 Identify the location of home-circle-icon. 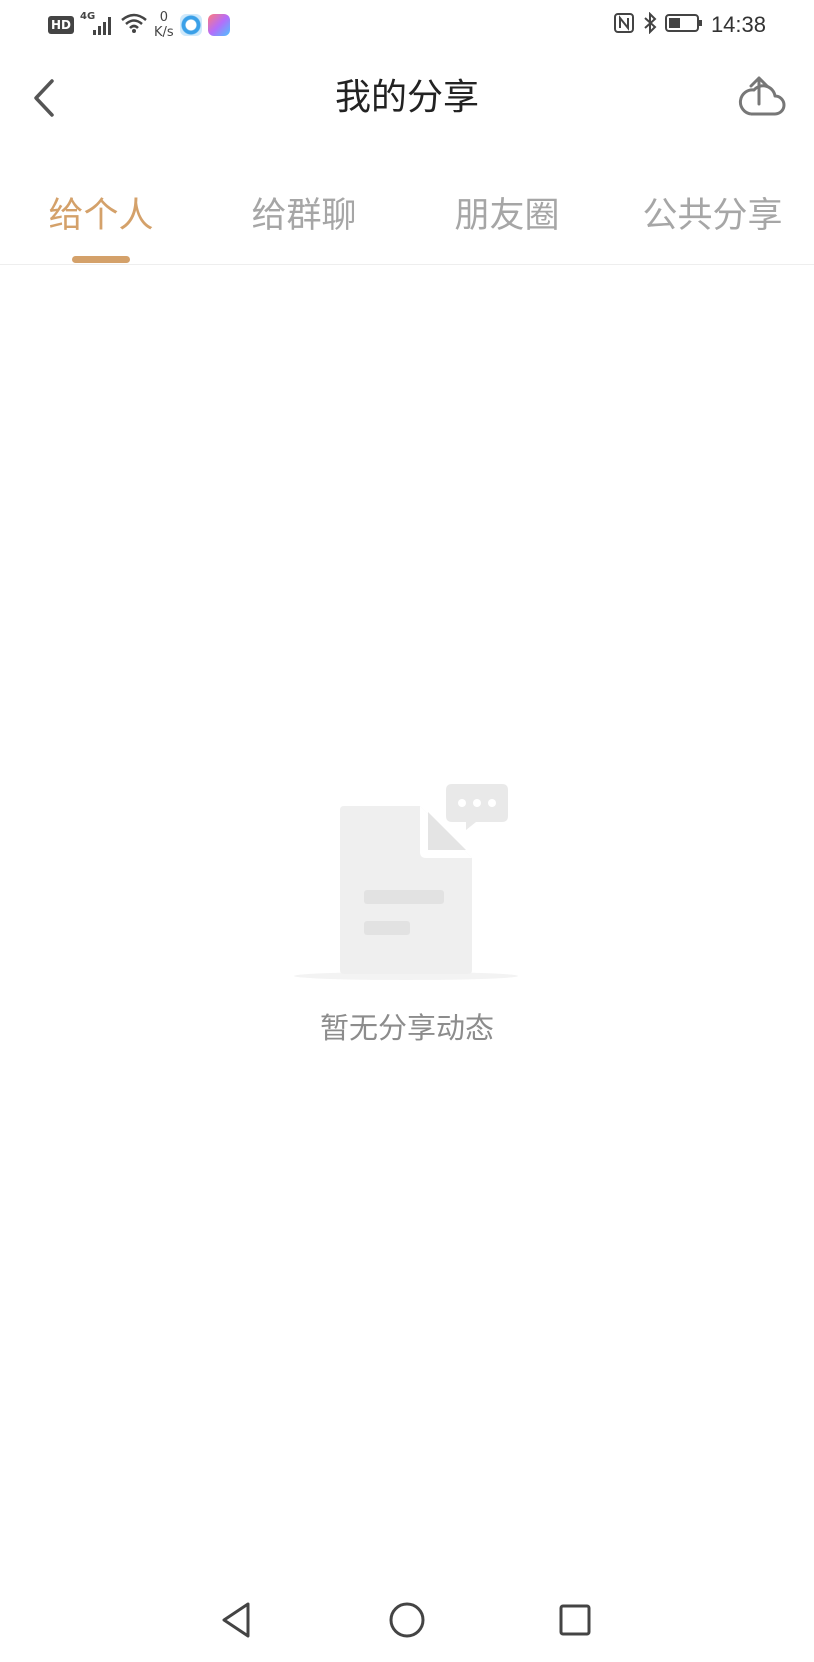
(407, 1620).